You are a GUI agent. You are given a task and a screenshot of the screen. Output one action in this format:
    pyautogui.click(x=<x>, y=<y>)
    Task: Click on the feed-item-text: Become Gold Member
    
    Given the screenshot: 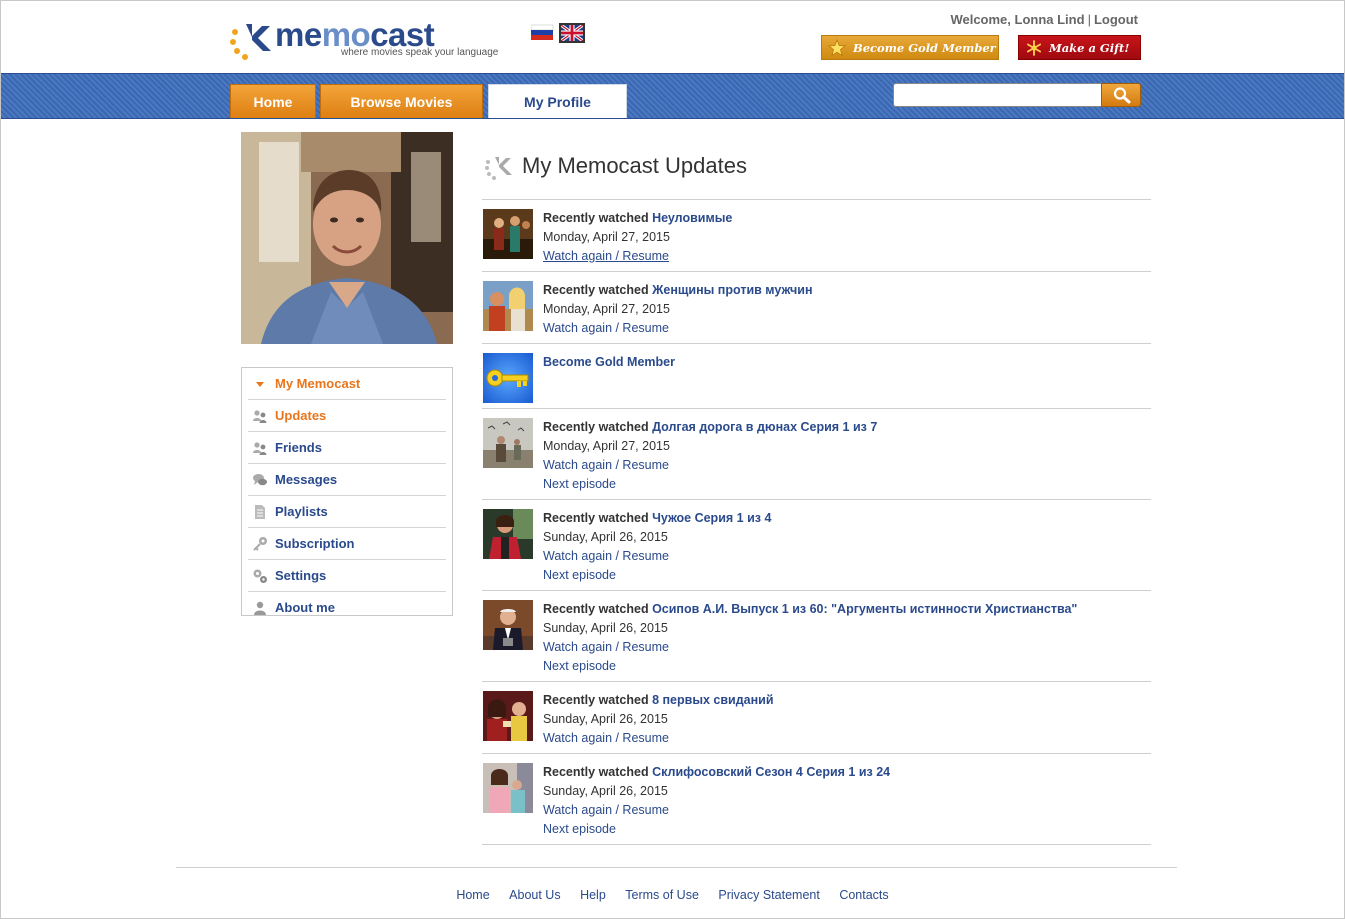 What is the action you would take?
    pyautogui.click(x=609, y=362)
    